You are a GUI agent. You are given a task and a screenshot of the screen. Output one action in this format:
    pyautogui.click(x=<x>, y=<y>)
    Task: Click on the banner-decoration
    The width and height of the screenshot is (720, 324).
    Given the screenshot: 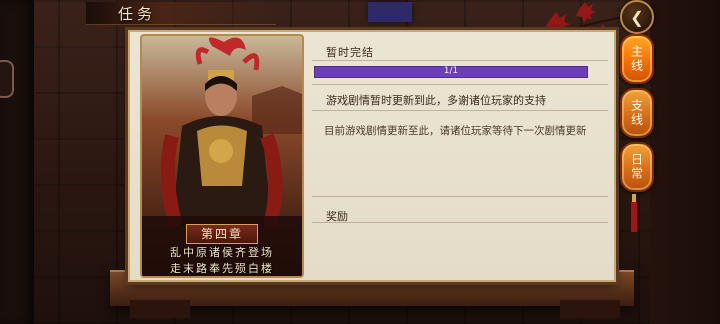 What is the action you would take?
    pyautogui.click(x=390, y=12)
    